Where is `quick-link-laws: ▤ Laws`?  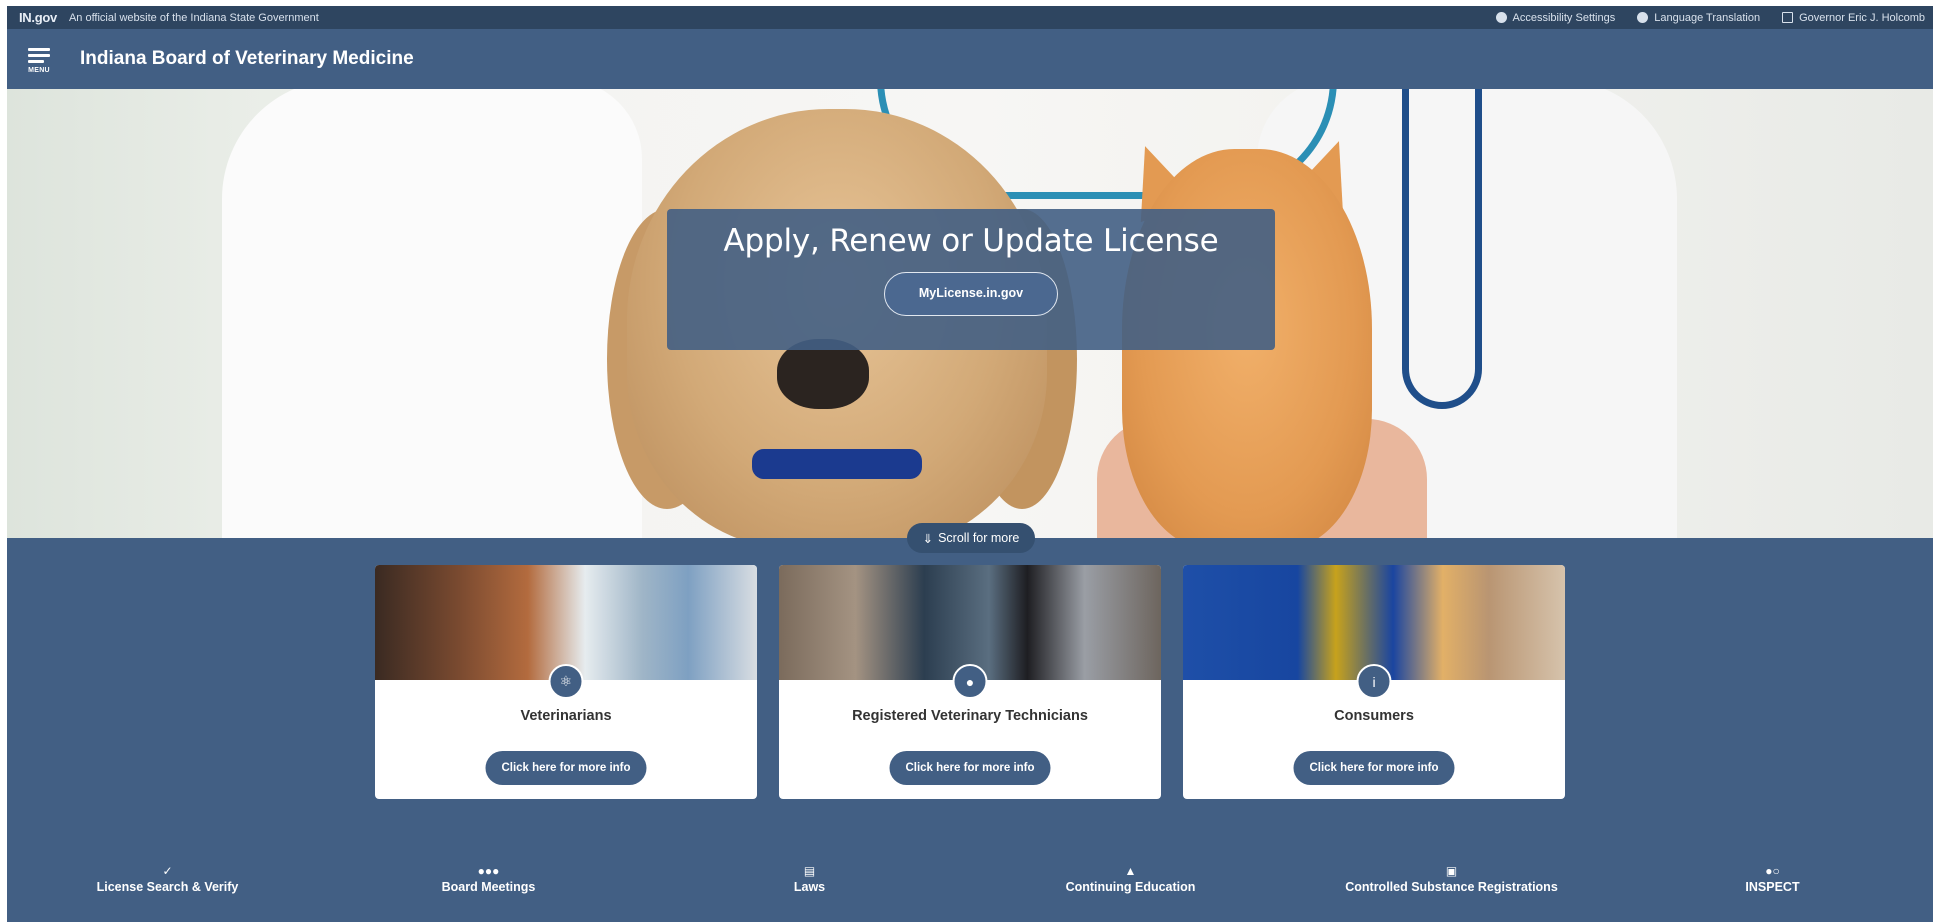
quick-link-laws: ▤ Laws is located at coordinates (809, 884).